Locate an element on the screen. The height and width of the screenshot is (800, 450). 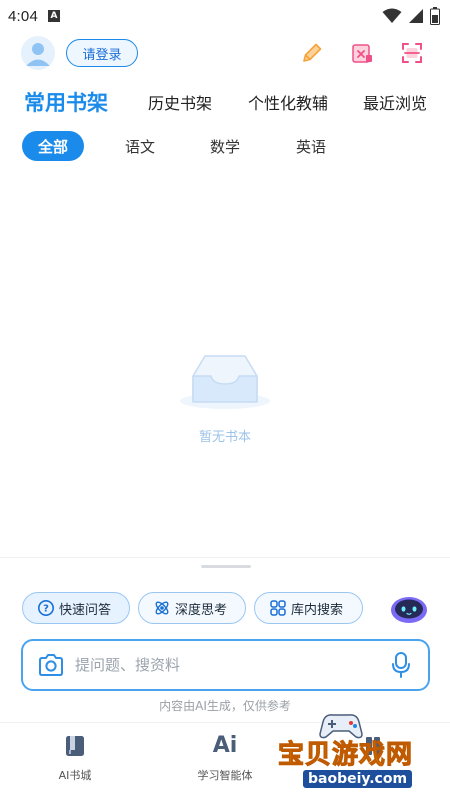
watermark-title: 宝贝游戏网 is located at coordinates (345, 755).